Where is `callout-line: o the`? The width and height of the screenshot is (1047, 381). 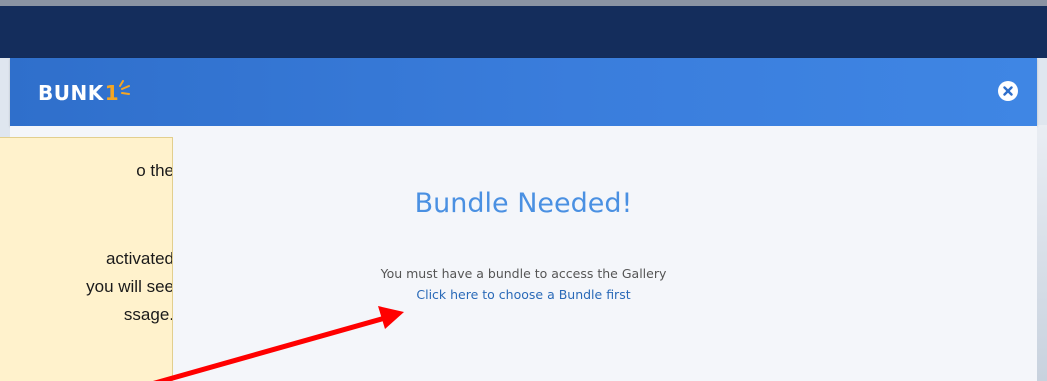
callout-line: o the is located at coordinates (154, 170).